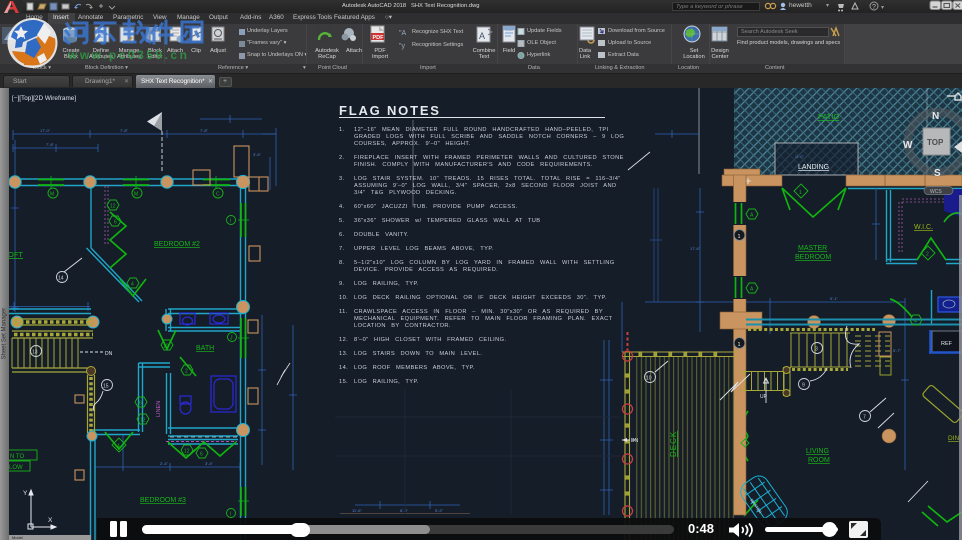  Describe the element at coordinates (402, 33) in the screenshot. I see `svg-text: "A` at that location.